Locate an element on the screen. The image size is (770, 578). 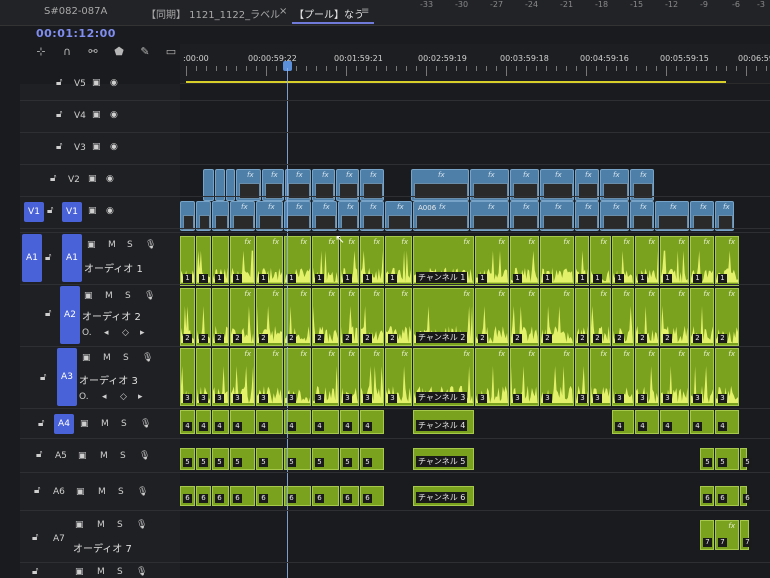
nest-icon: ⊹ is located at coordinates (41, 52).